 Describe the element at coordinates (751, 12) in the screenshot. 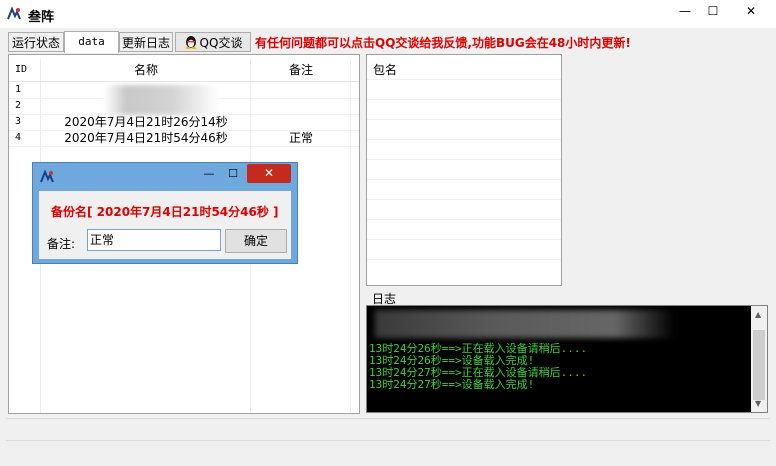

I see `close-button: ✕` at that location.